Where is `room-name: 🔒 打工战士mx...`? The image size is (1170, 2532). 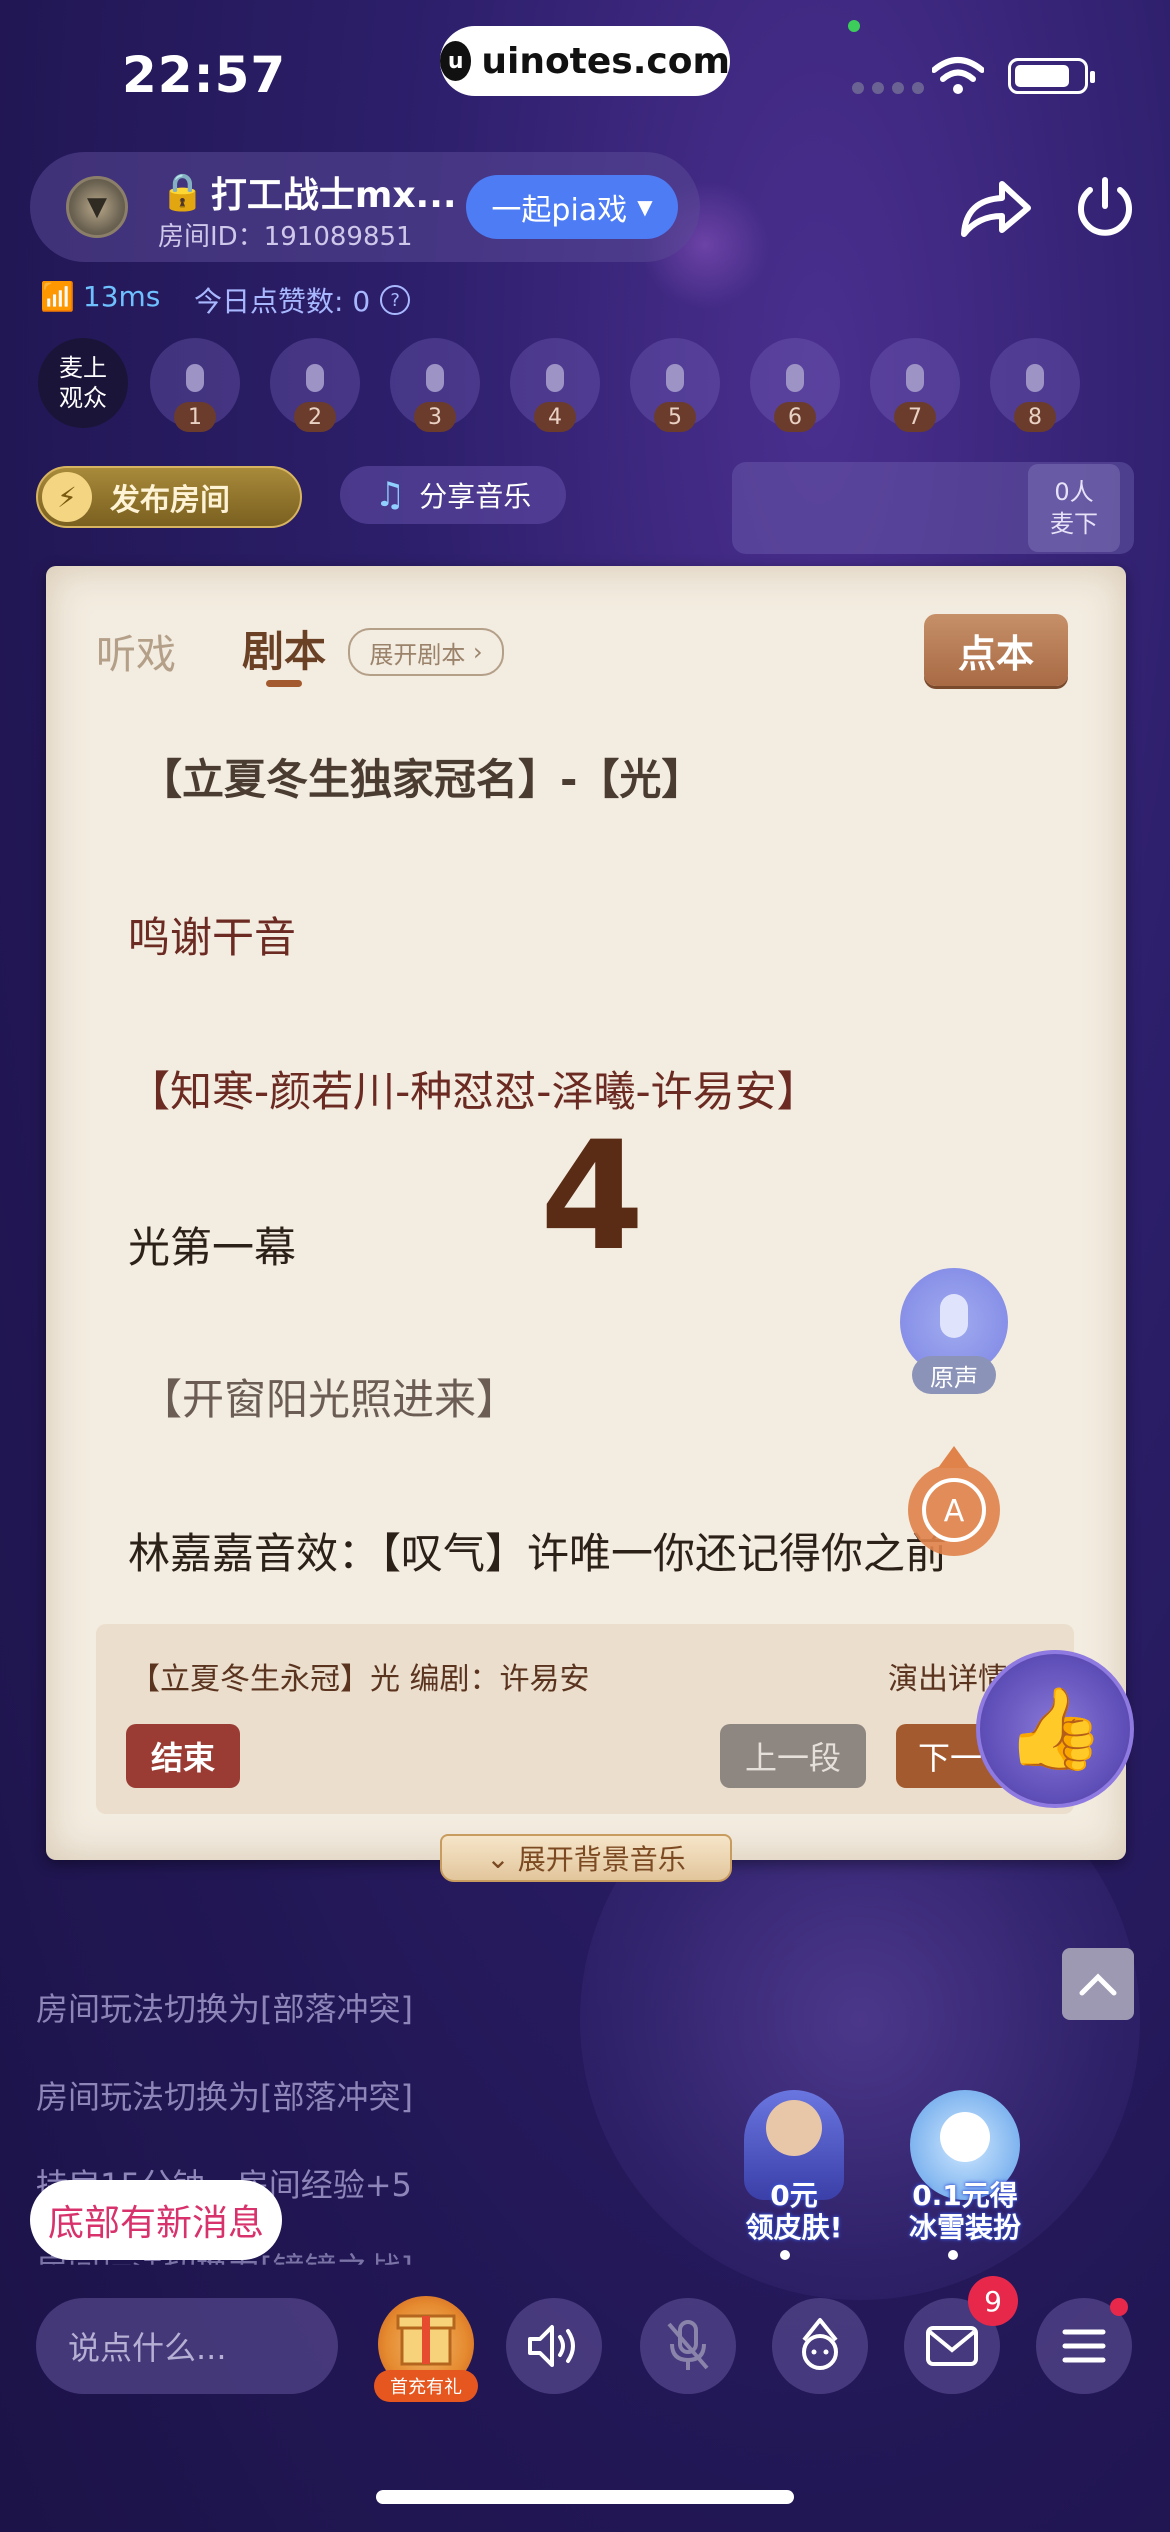
room-name: 🔒 打工战士mx... is located at coordinates (308, 194).